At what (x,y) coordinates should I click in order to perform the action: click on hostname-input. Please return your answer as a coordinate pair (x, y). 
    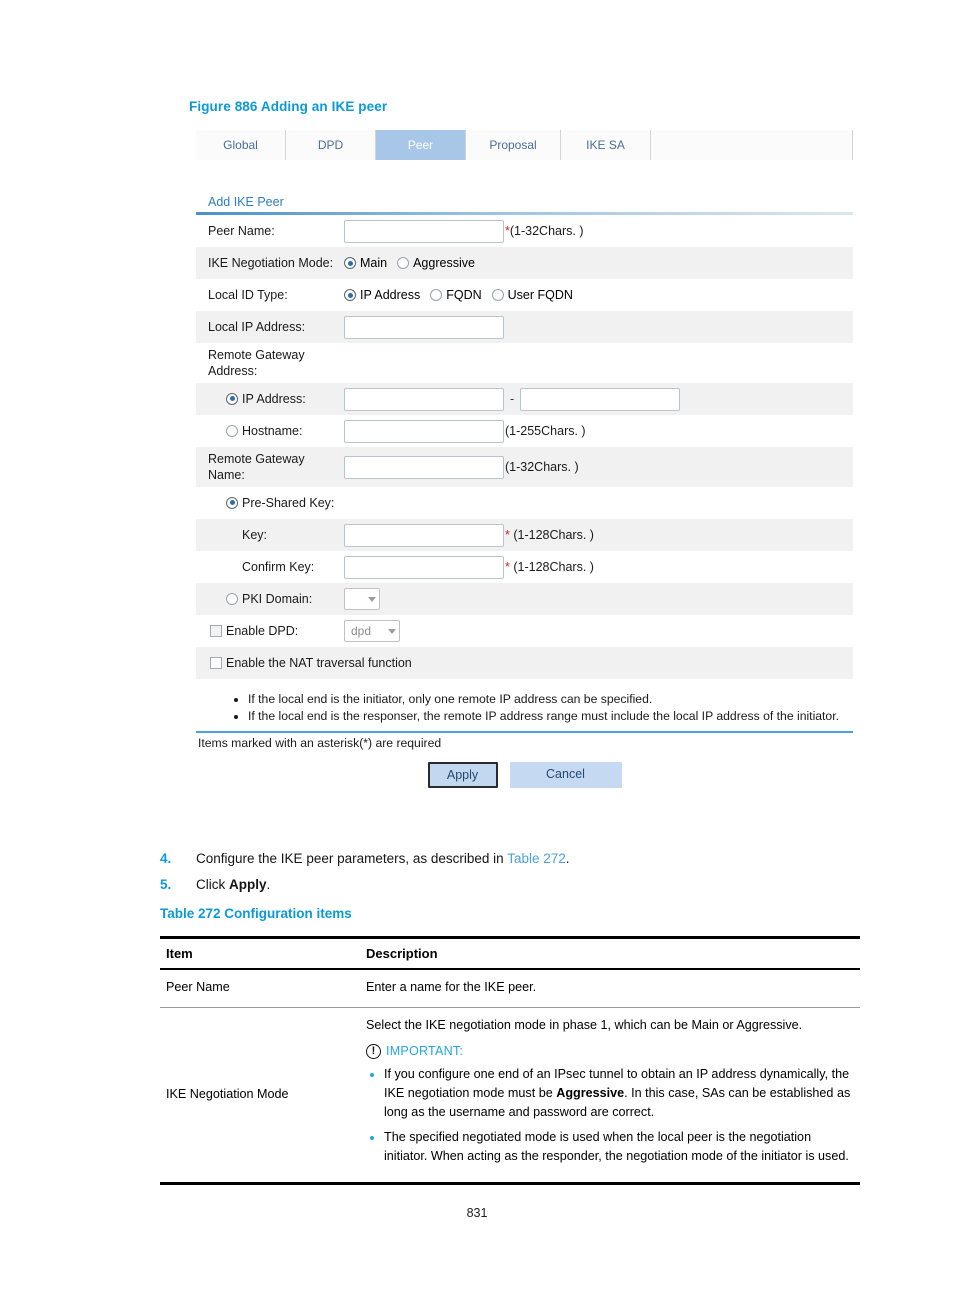
    Looking at the image, I should click on (424, 431).